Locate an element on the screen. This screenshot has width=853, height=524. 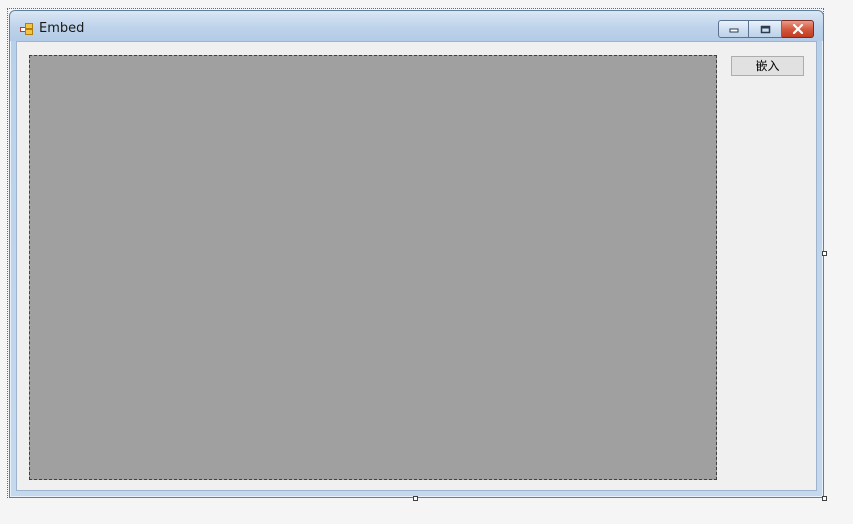
resize-handle-right is located at coordinates (824, 253).